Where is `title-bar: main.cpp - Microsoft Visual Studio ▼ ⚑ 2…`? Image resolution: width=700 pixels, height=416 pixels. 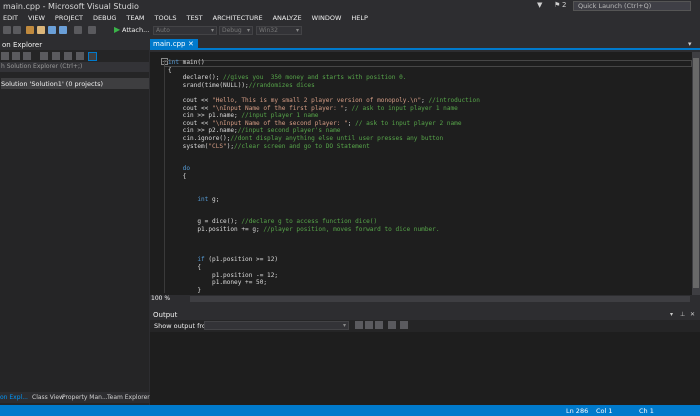
title-bar: main.cpp - Microsoft Visual Studio ▼ ⚑ 2… is located at coordinates (350, 6).